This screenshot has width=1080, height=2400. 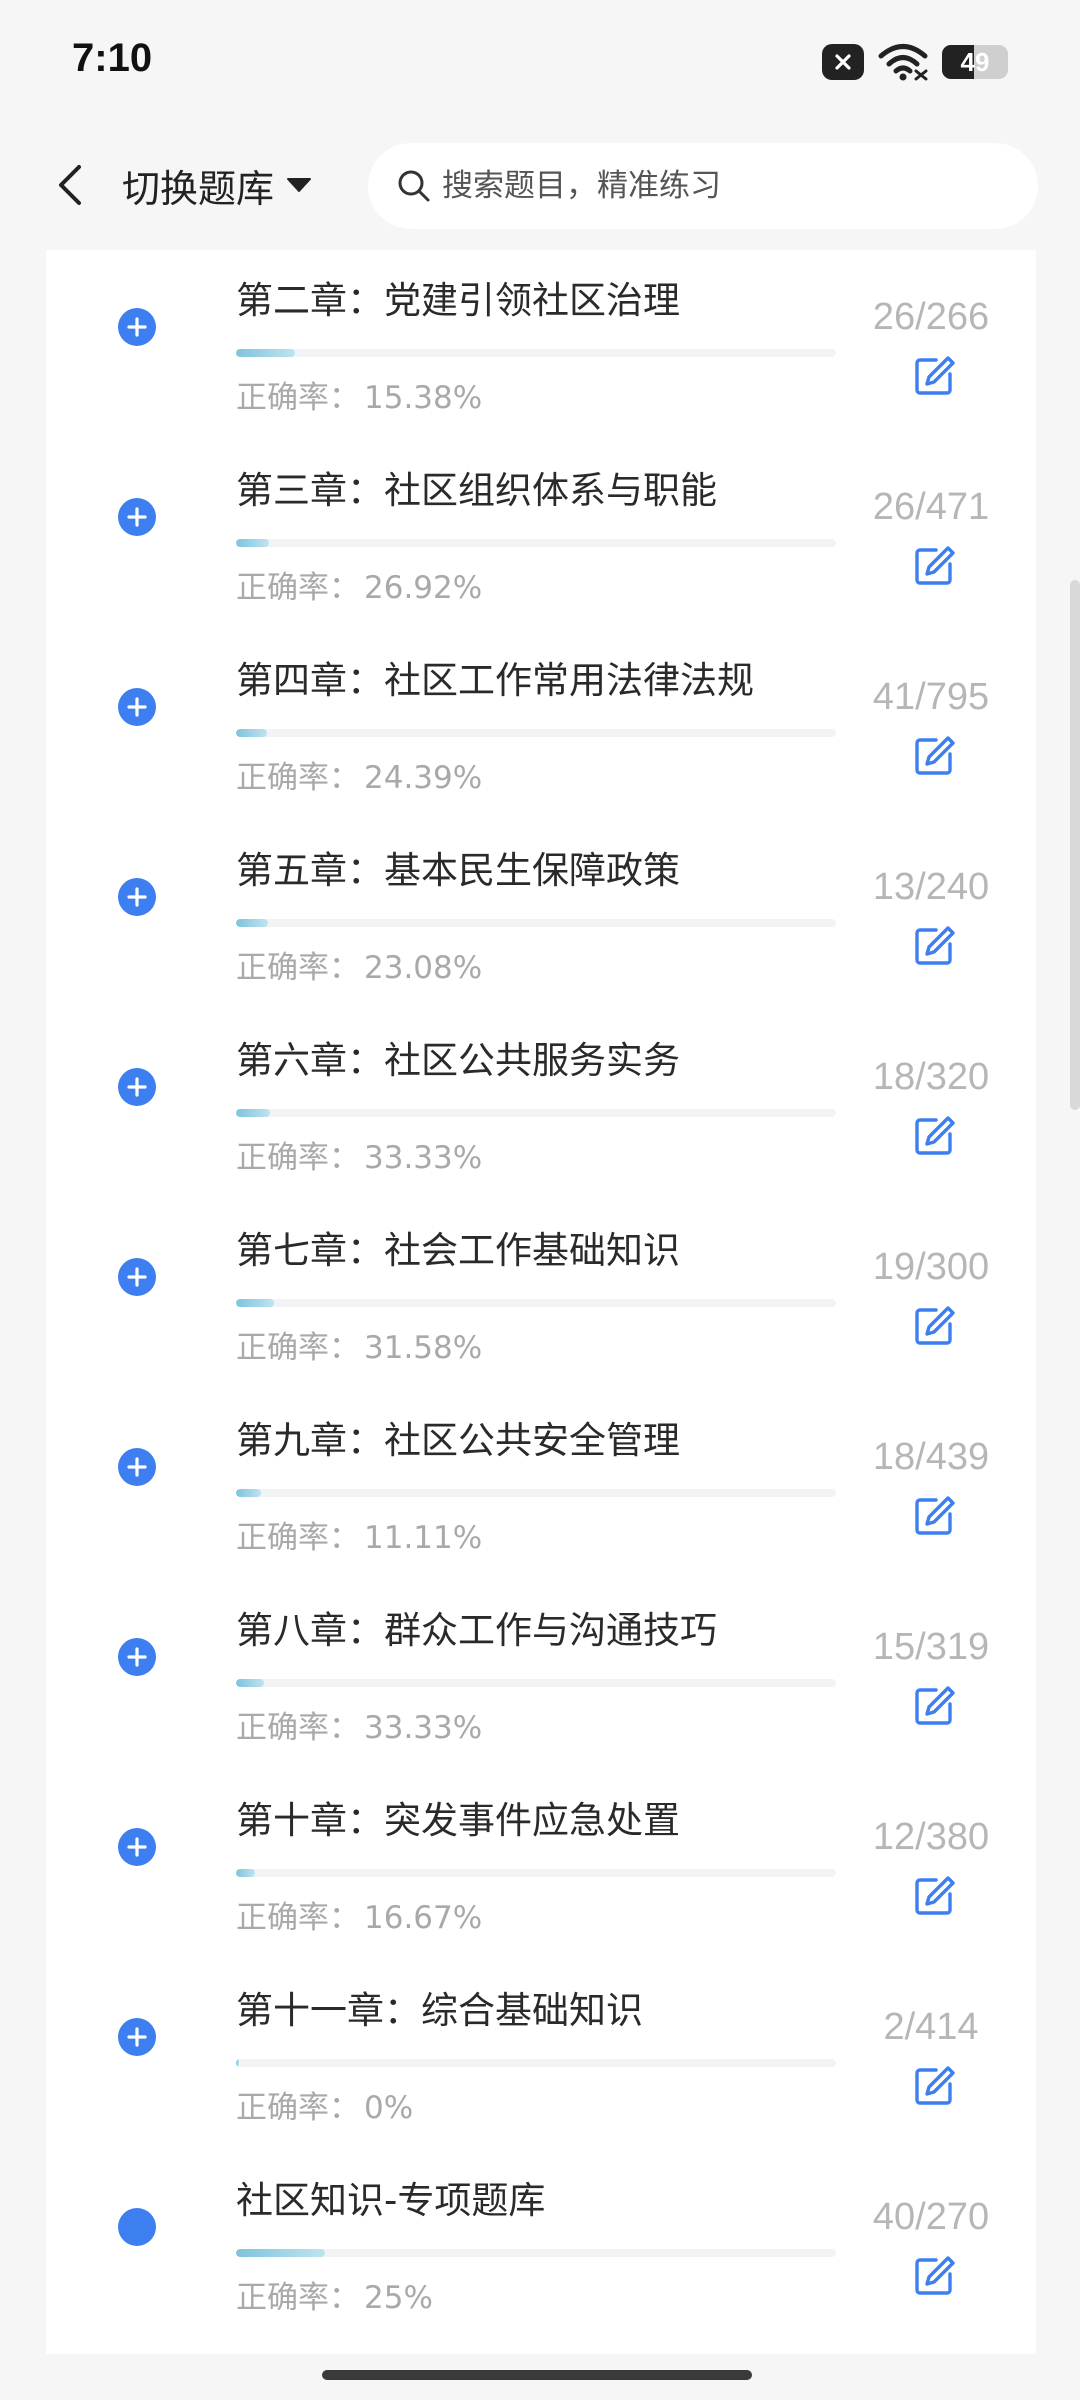 What do you see at coordinates (423, 1728) in the screenshot?
I see `accuracy-value: 33.33%` at bounding box center [423, 1728].